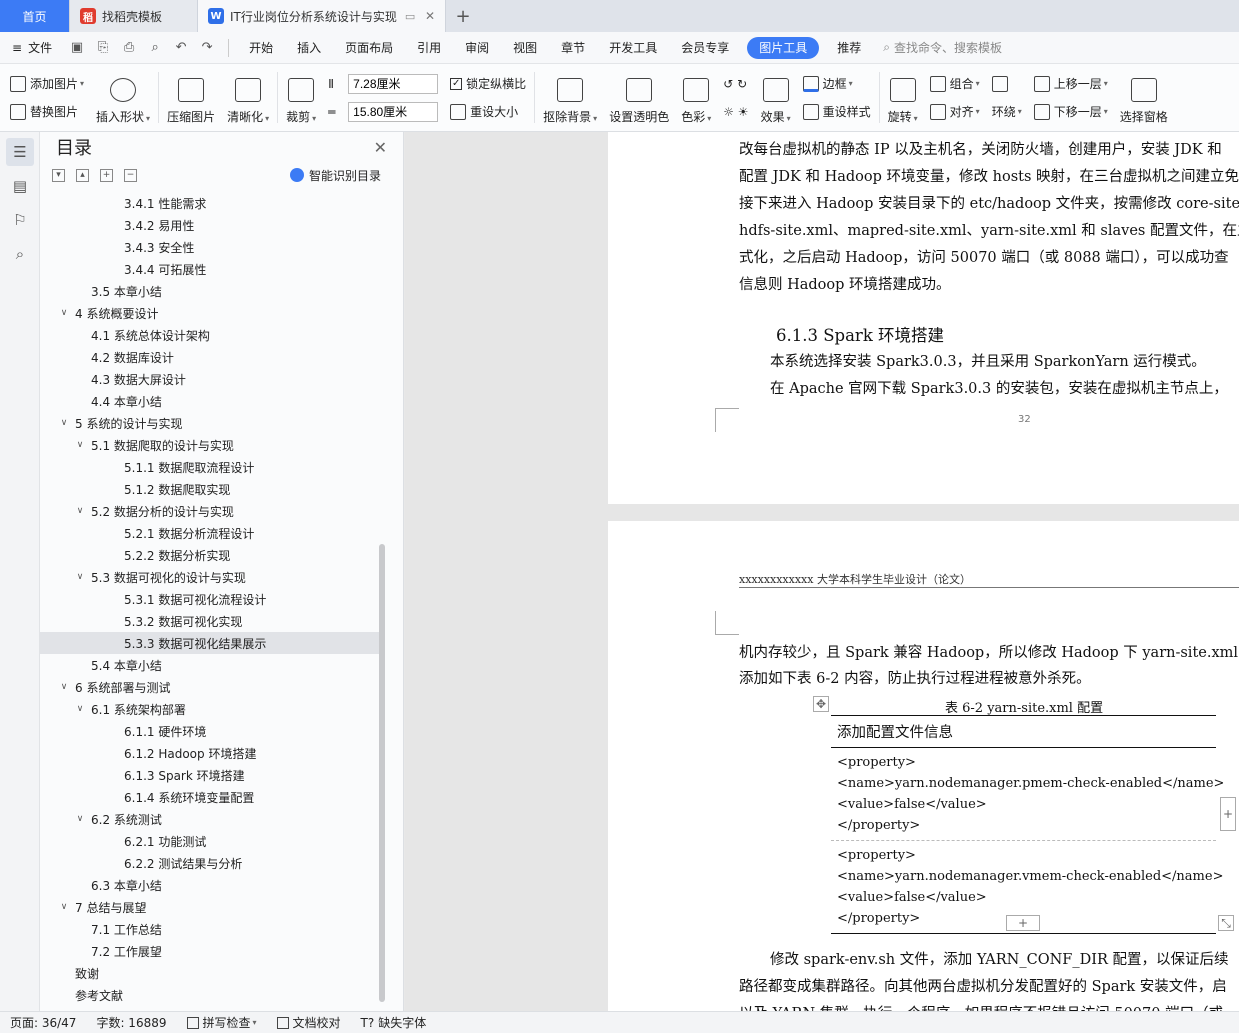  What do you see at coordinates (525, 48) in the screenshot?
I see `menu-view: 视图` at bounding box center [525, 48].